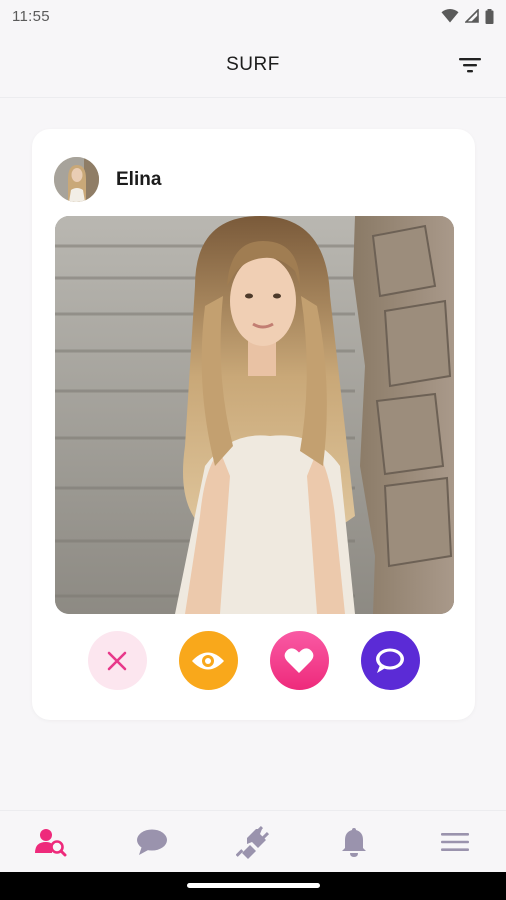  I want to click on status-bar: 11:55, so click(253, 16).